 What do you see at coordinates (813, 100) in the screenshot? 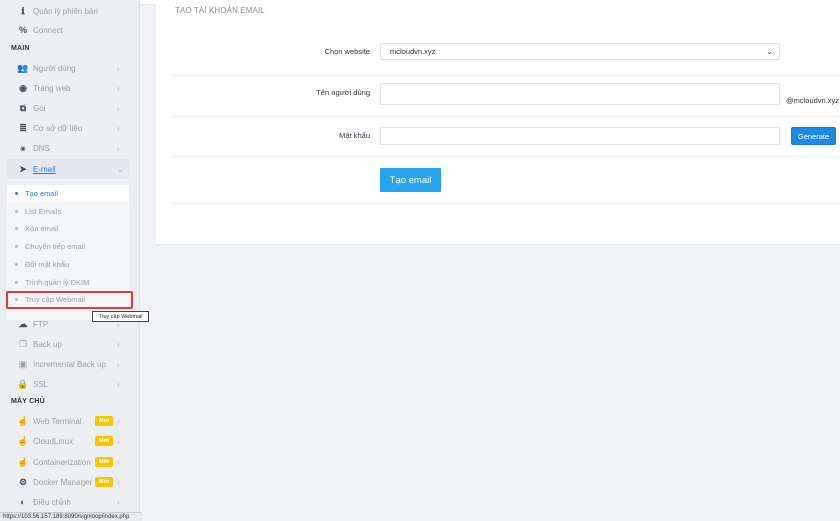
I see `domain-suffix: @mcloudvn.xyz` at bounding box center [813, 100].